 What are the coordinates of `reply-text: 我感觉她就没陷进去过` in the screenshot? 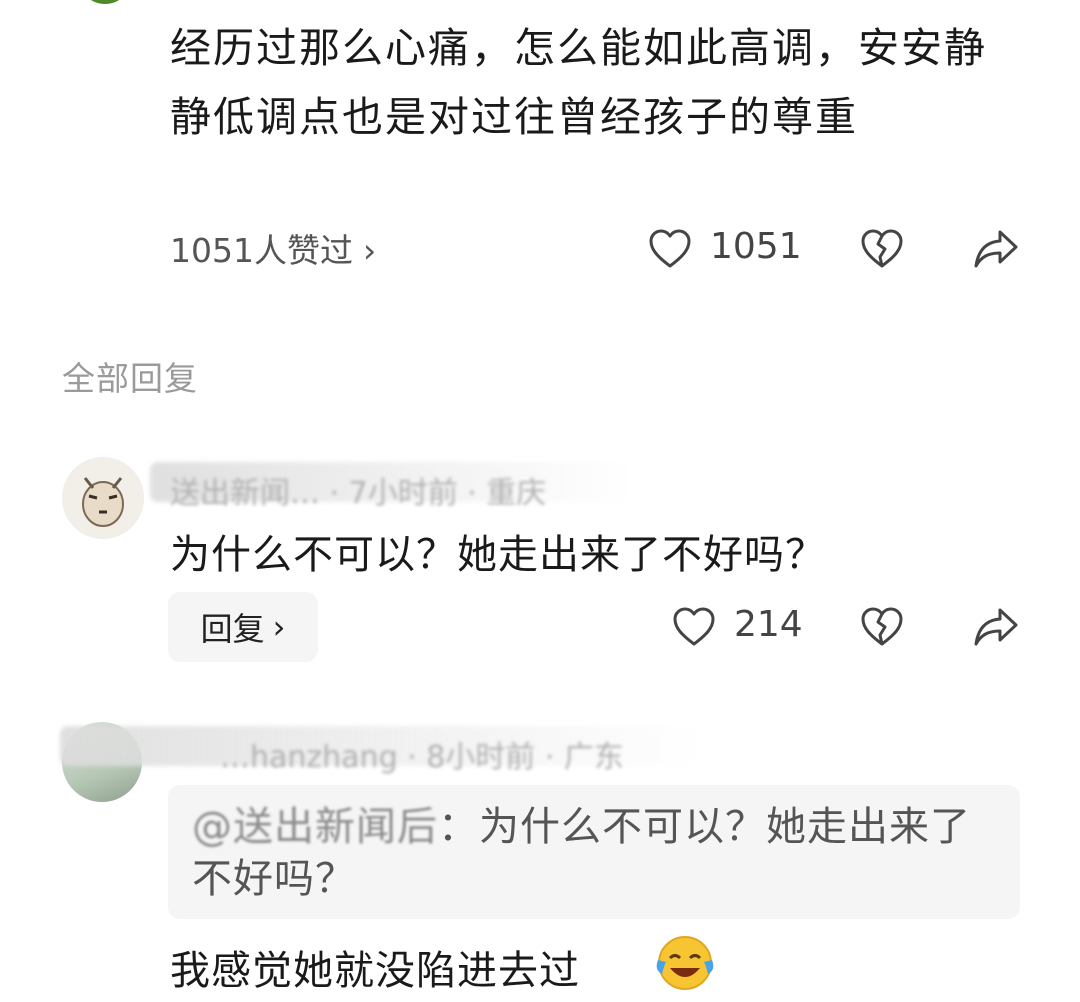 It's located at (375, 971).